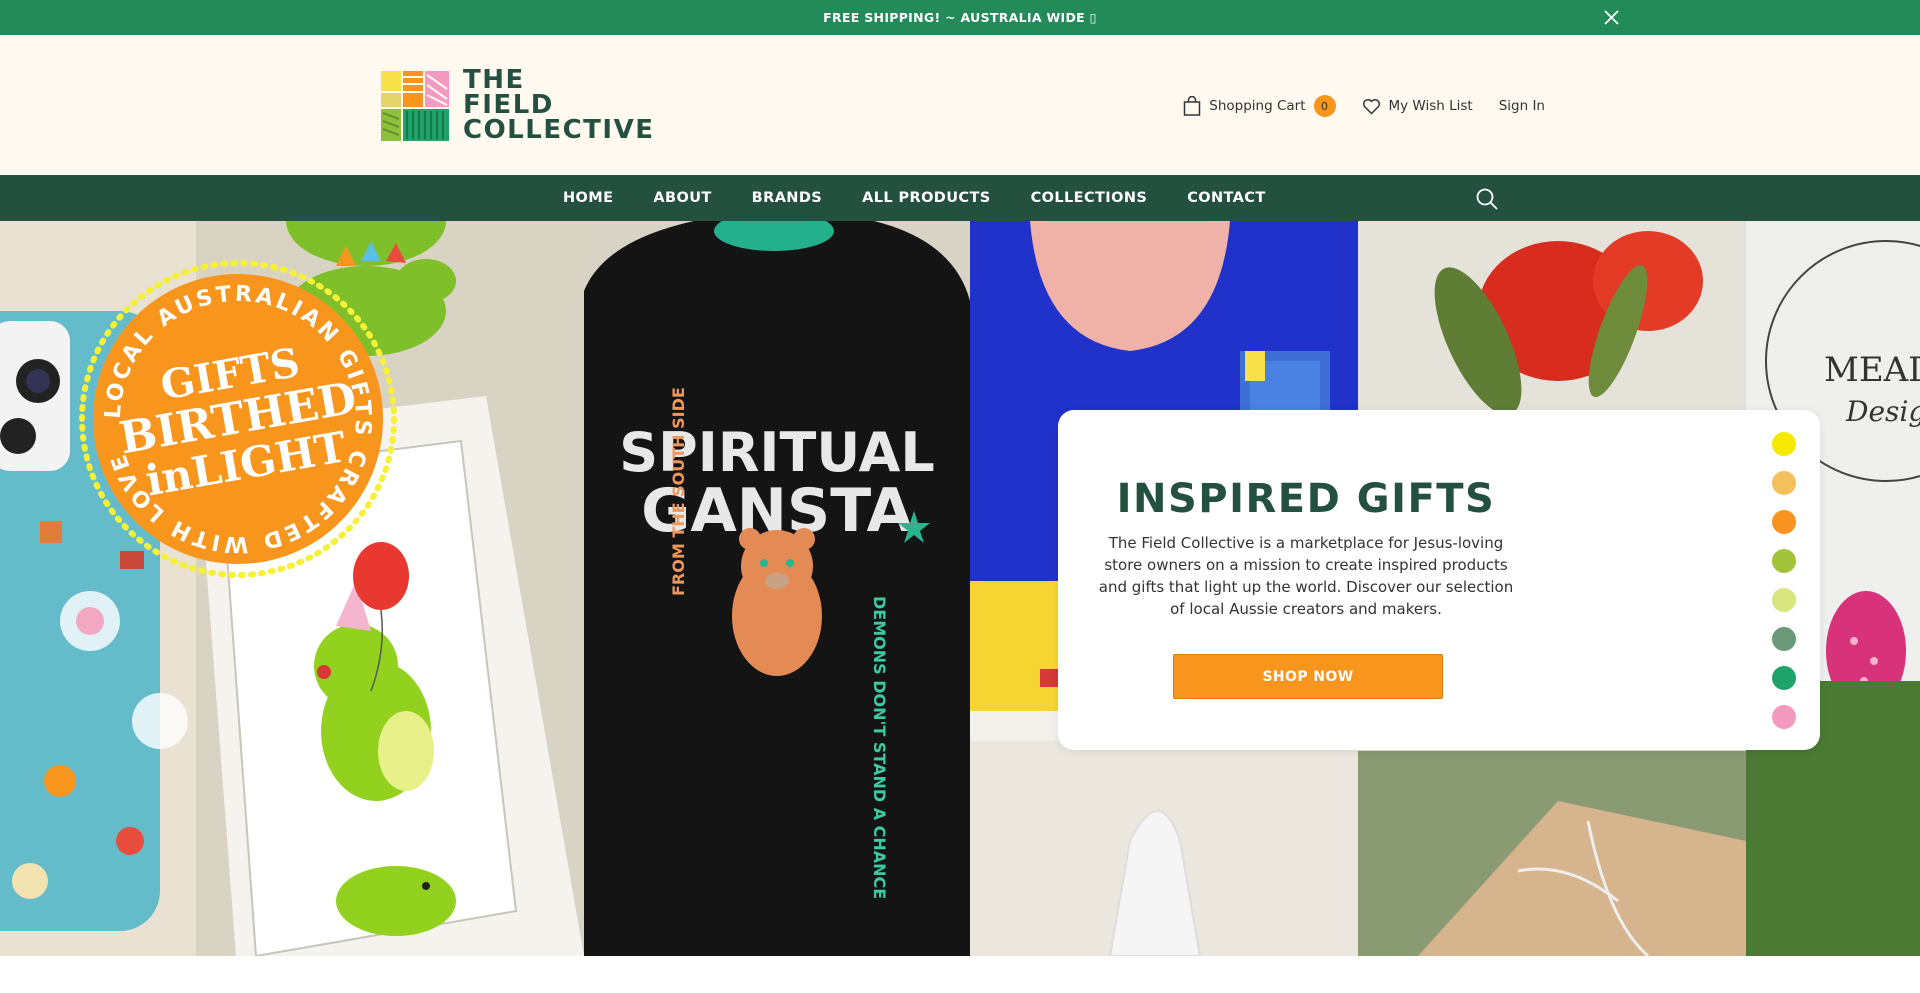 This screenshot has width=1920, height=993. What do you see at coordinates (1192, 106) in the screenshot?
I see `shopping-bag-icon` at bounding box center [1192, 106].